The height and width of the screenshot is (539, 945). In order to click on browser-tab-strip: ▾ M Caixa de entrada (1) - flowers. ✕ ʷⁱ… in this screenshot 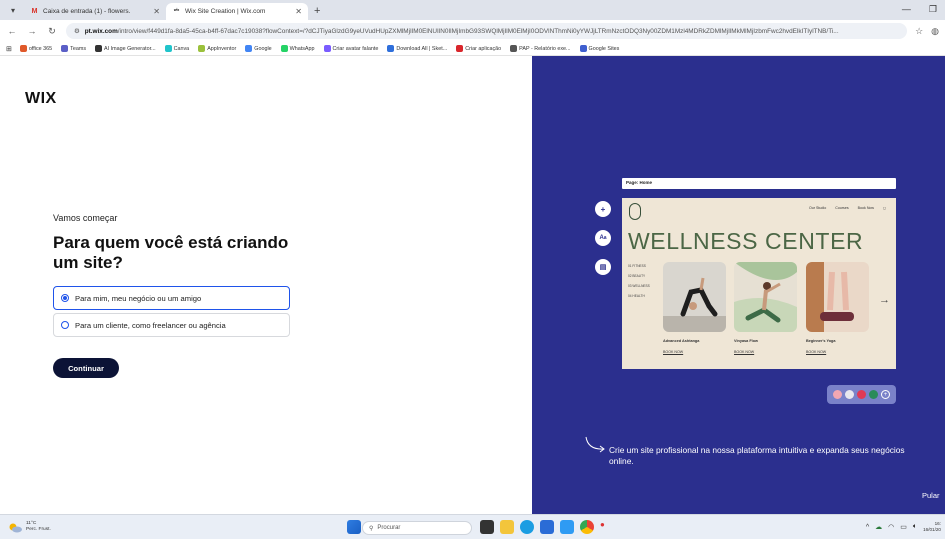, I will do `click(472, 10)`.